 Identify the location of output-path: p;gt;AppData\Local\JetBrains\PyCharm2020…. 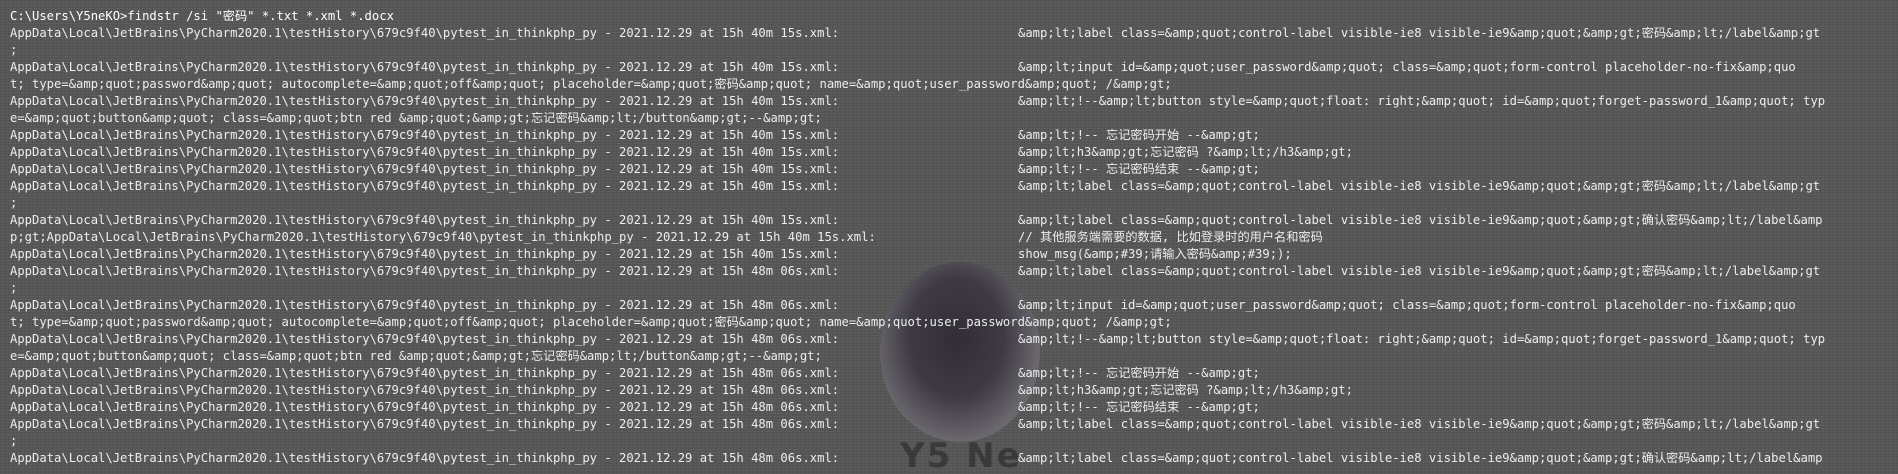
(443, 237).